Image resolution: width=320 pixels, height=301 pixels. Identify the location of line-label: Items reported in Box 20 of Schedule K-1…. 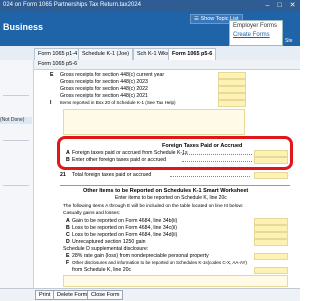
(118, 102).